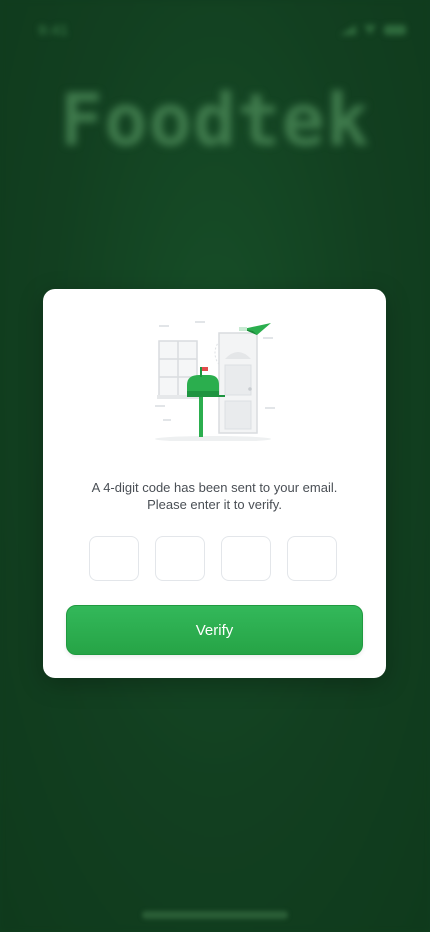 The width and height of the screenshot is (430, 932). Describe the element at coordinates (215, 30) in the screenshot. I see `status-bar: 9:41` at that location.